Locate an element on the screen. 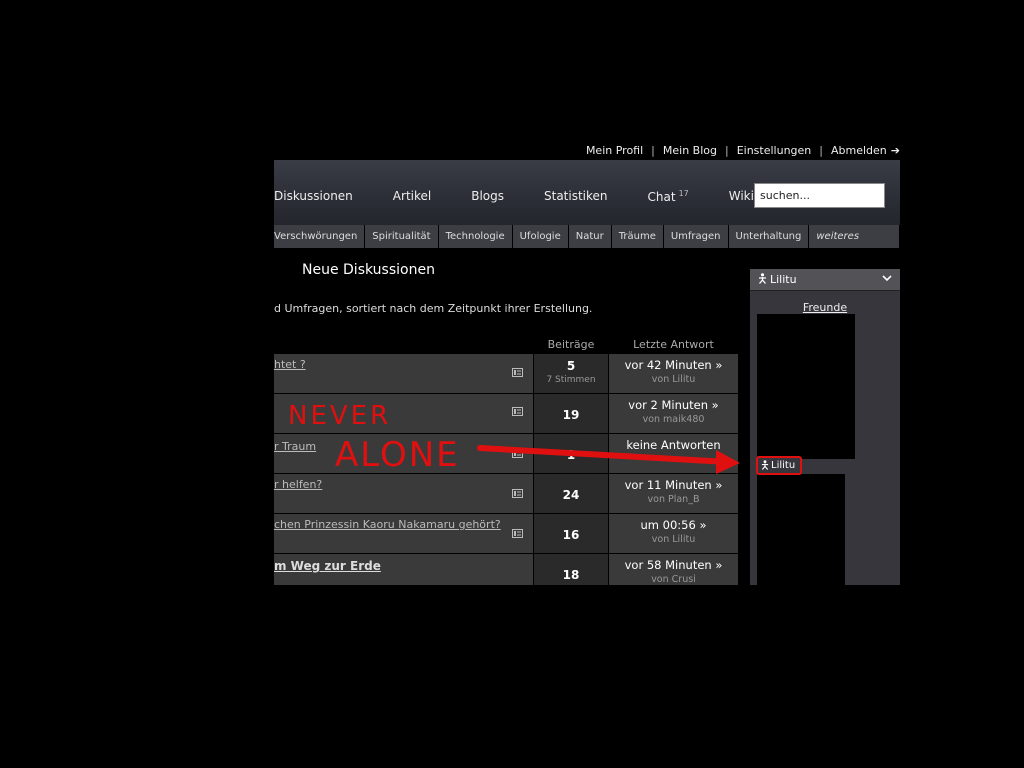 This screenshot has height=768, width=1024. column-header-last-reply: Letzte Antwort is located at coordinates (673, 344).